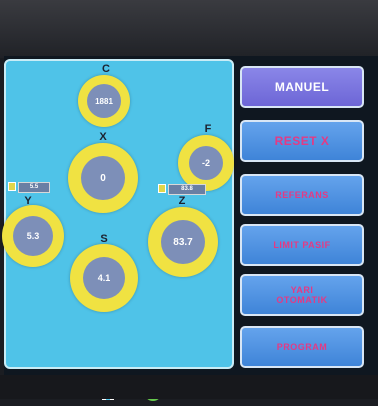 The width and height of the screenshot is (378, 406). Describe the element at coordinates (302, 87) in the screenshot. I see `manuel-button: MANUEL` at that location.